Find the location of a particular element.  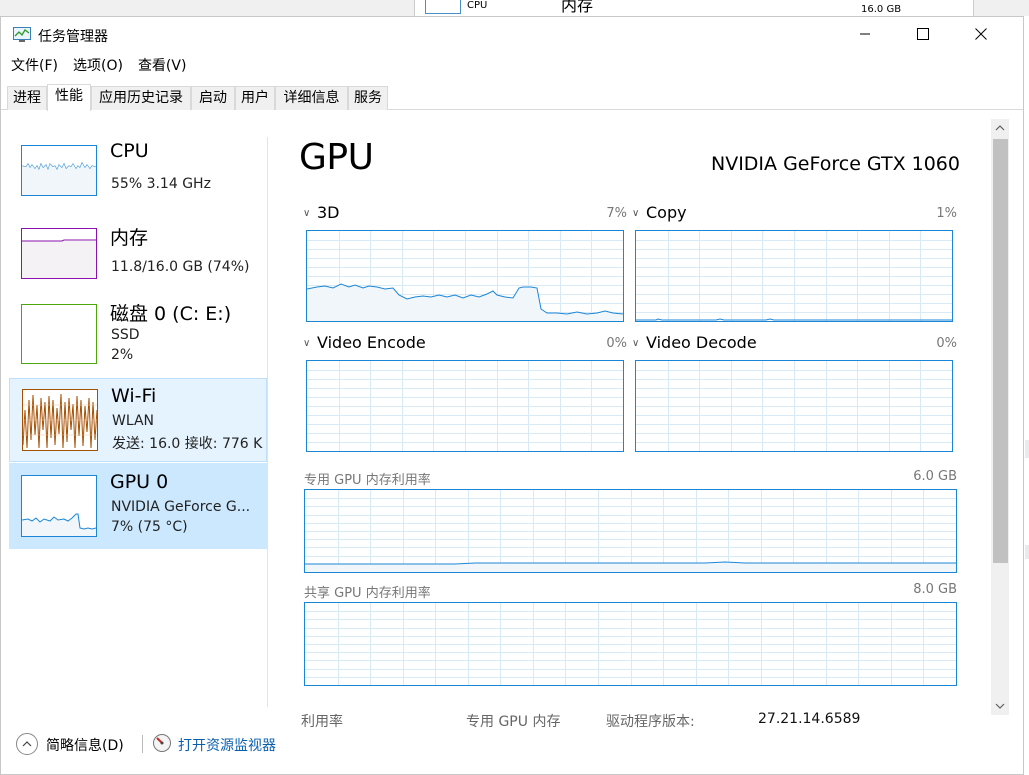

memory-thumbnail-graph is located at coordinates (59, 253).